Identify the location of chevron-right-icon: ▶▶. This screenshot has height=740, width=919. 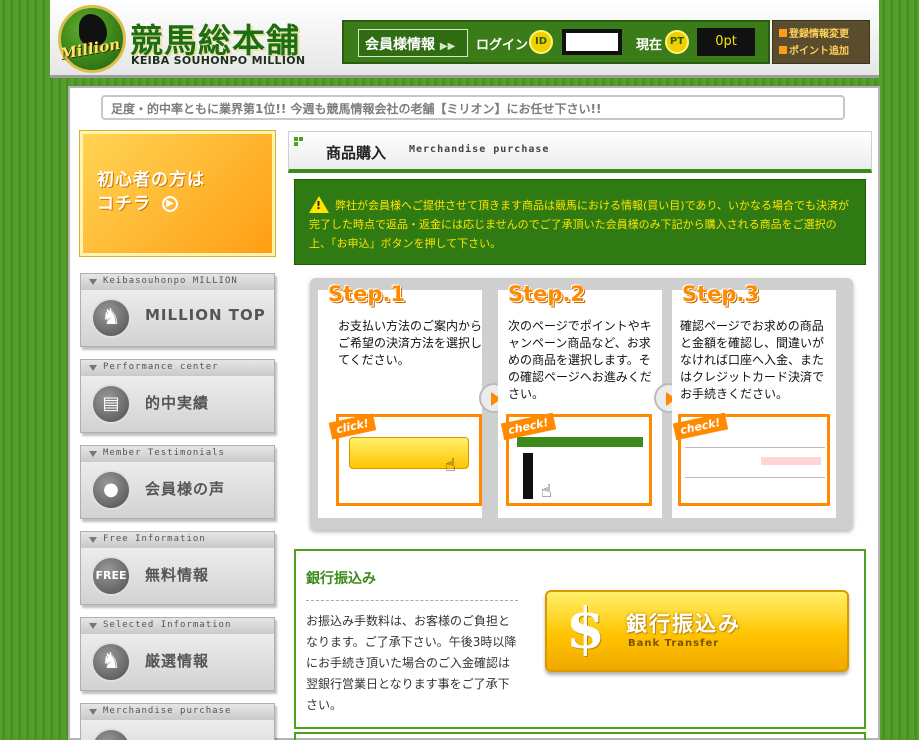
(447, 46).